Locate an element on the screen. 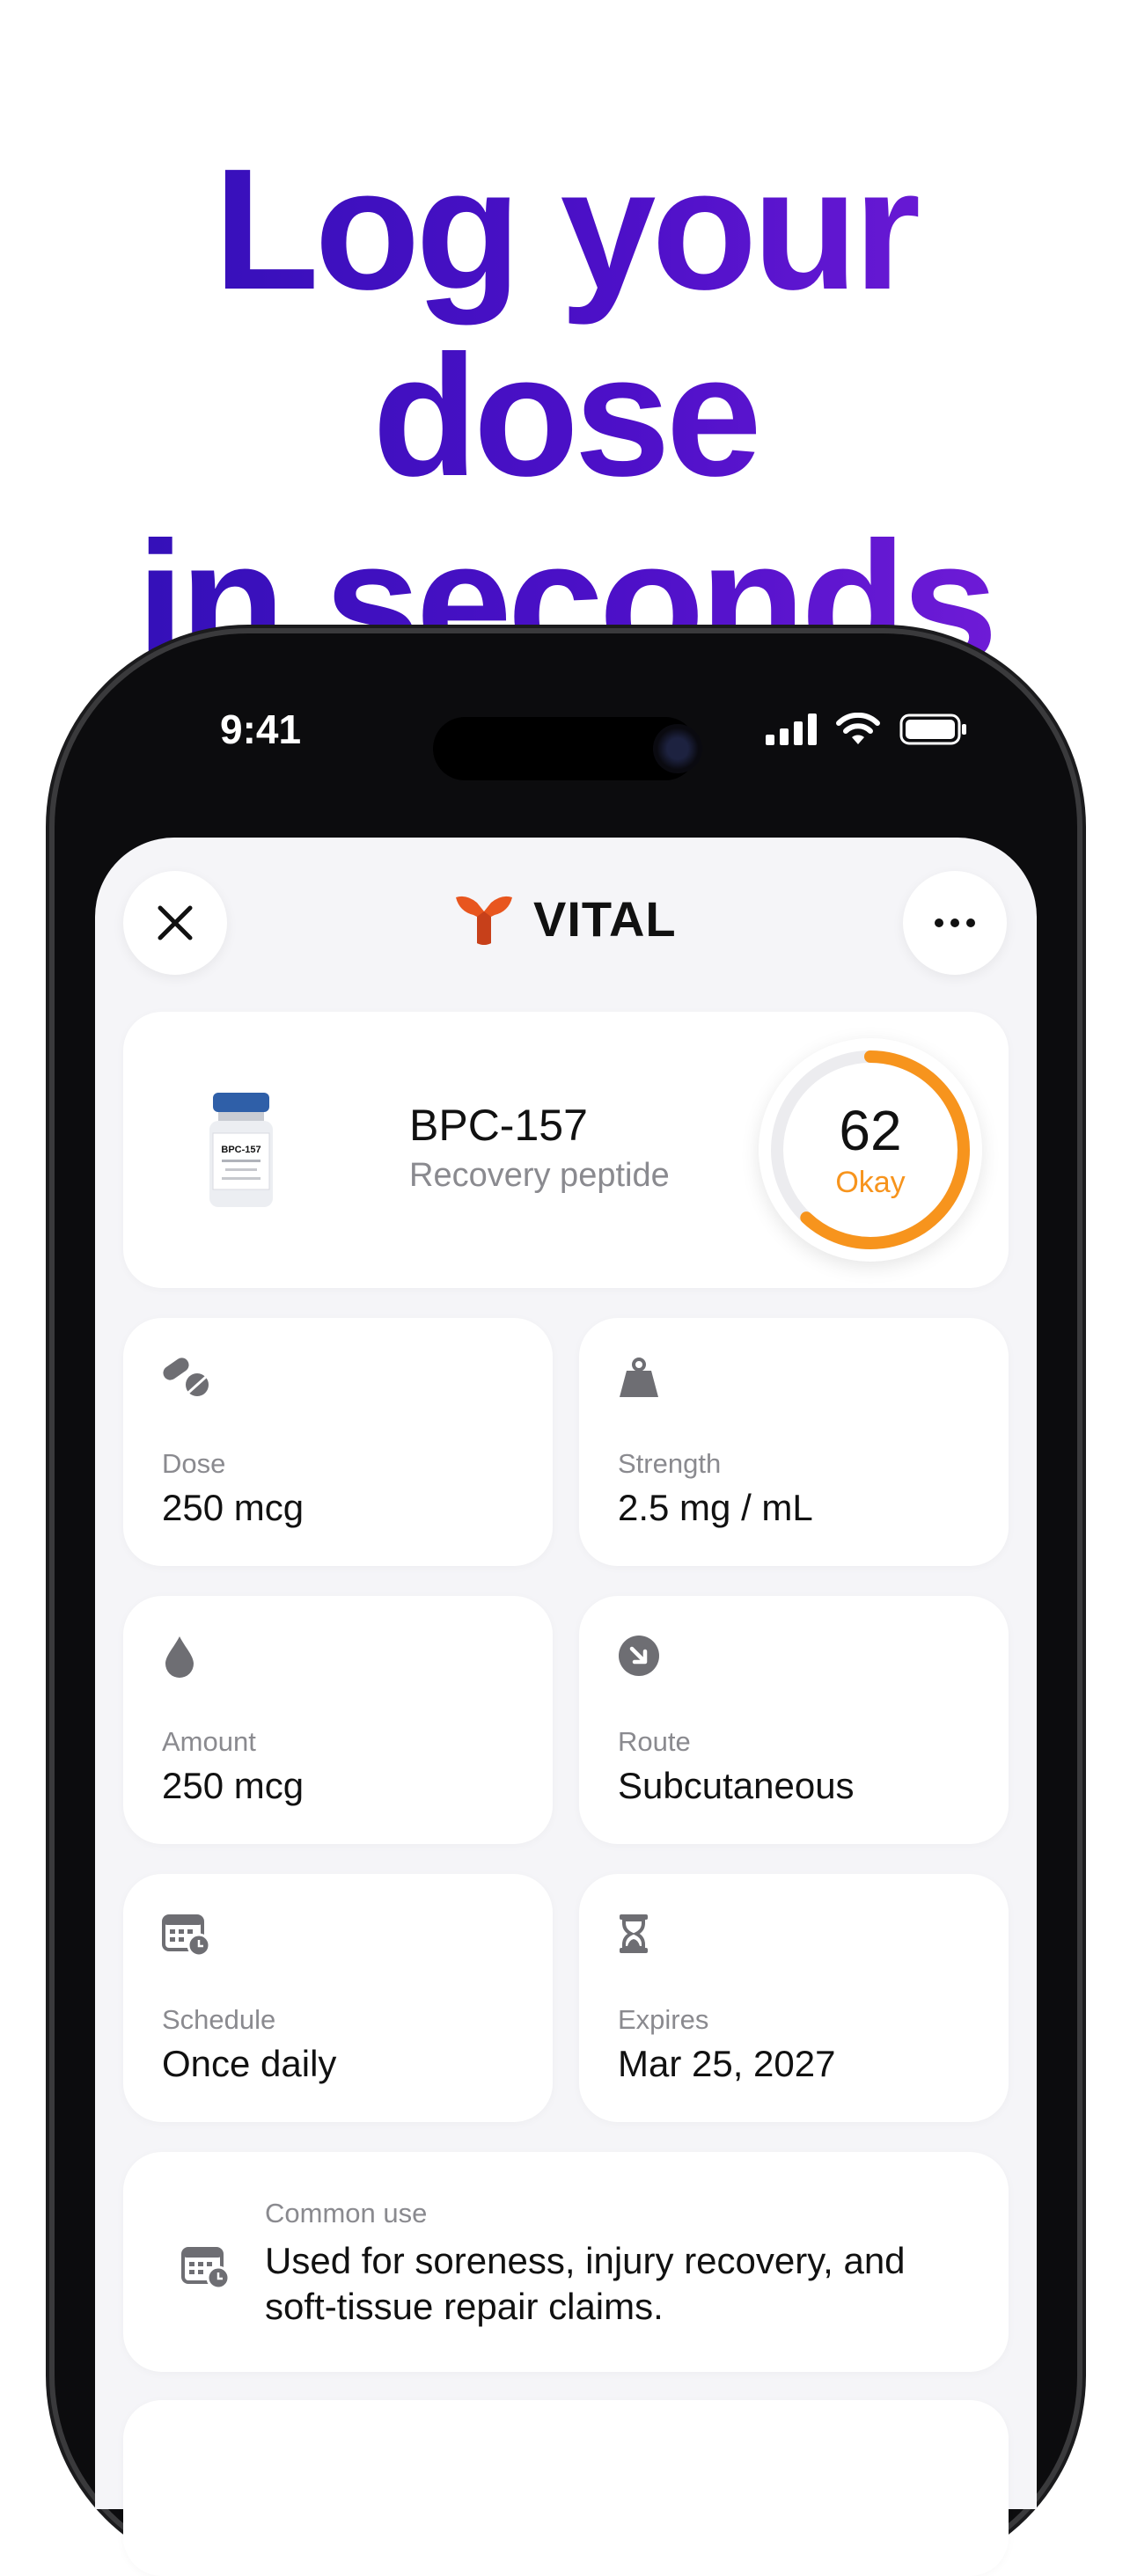  amount-tile: Amount 250 mcg is located at coordinates (338, 1720).